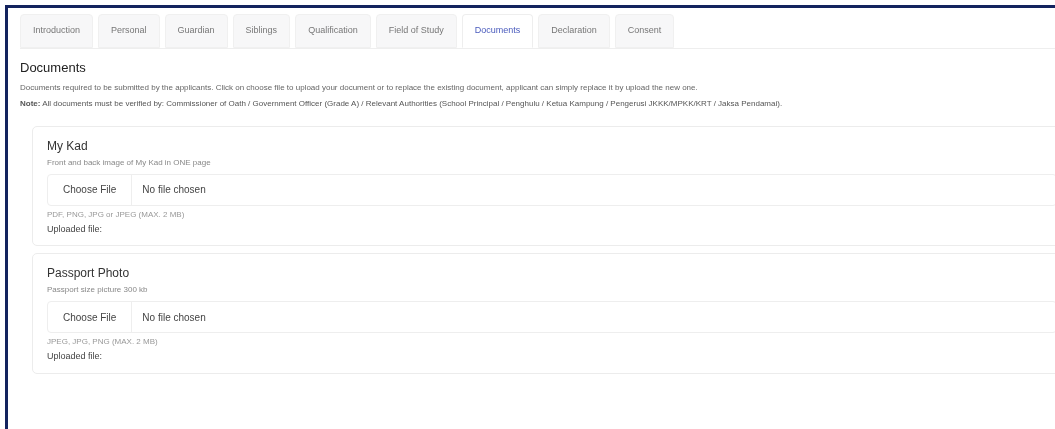 The height and width of the screenshot is (429, 1055). I want to click on tab: Guardian, so click(196, 31).